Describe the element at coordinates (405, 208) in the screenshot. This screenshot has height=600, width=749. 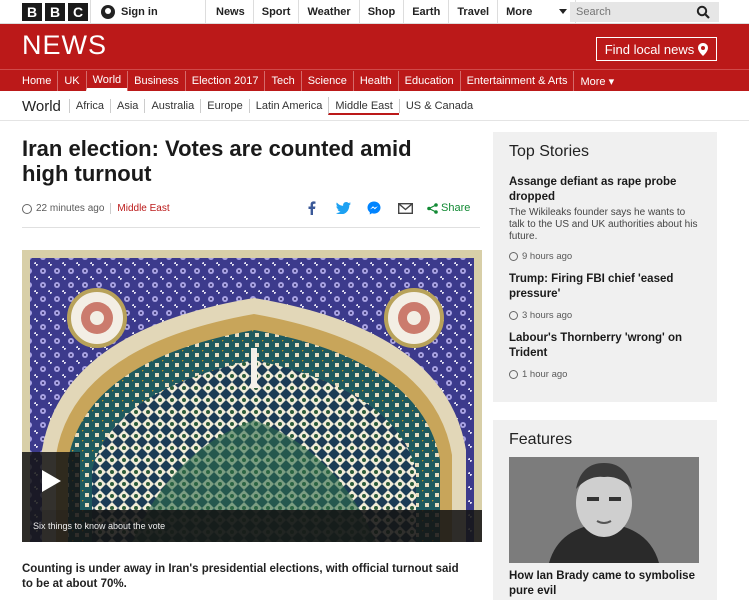
I see `email-icon` at that location.